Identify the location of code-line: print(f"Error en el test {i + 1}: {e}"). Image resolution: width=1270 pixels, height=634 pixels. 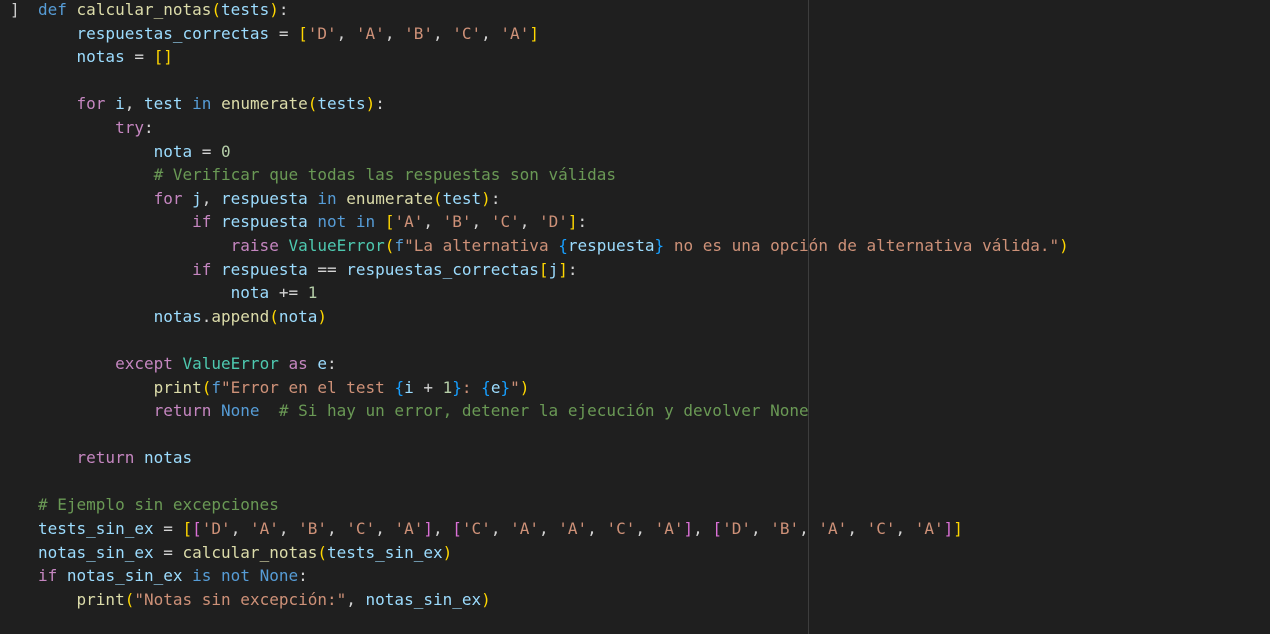
(553, 388).